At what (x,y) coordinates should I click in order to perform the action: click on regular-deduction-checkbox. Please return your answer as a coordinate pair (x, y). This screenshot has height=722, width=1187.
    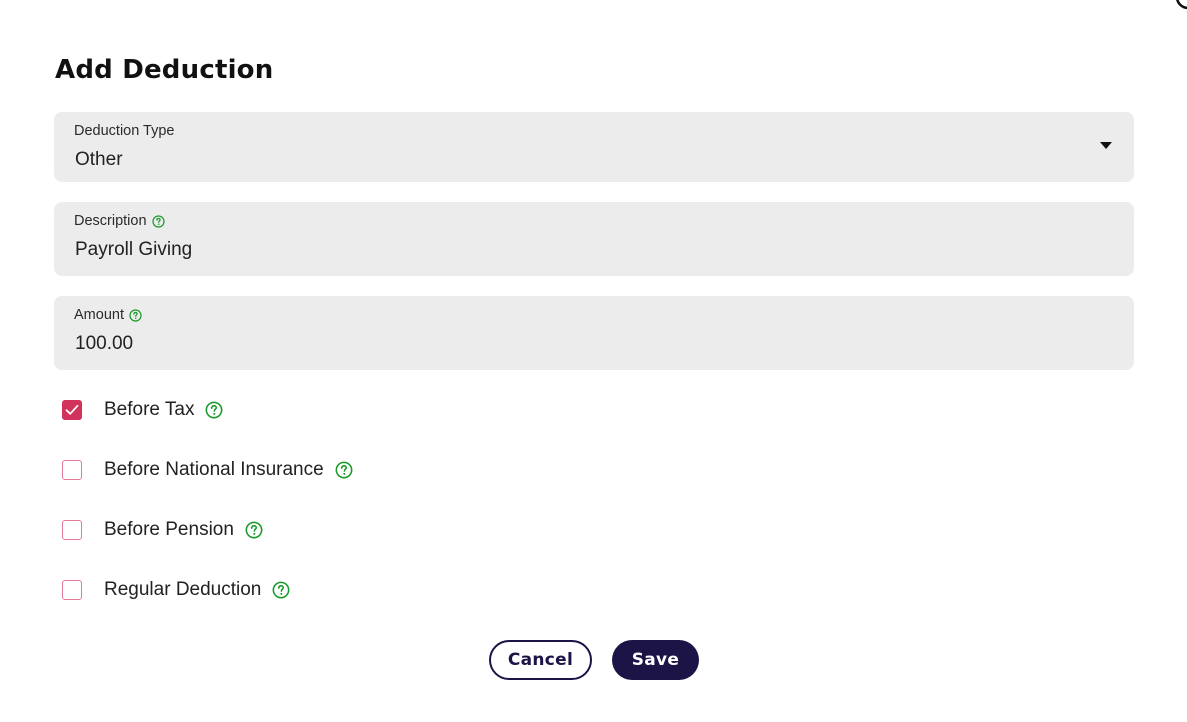
    Looking at the image, I should click on (72, 590).